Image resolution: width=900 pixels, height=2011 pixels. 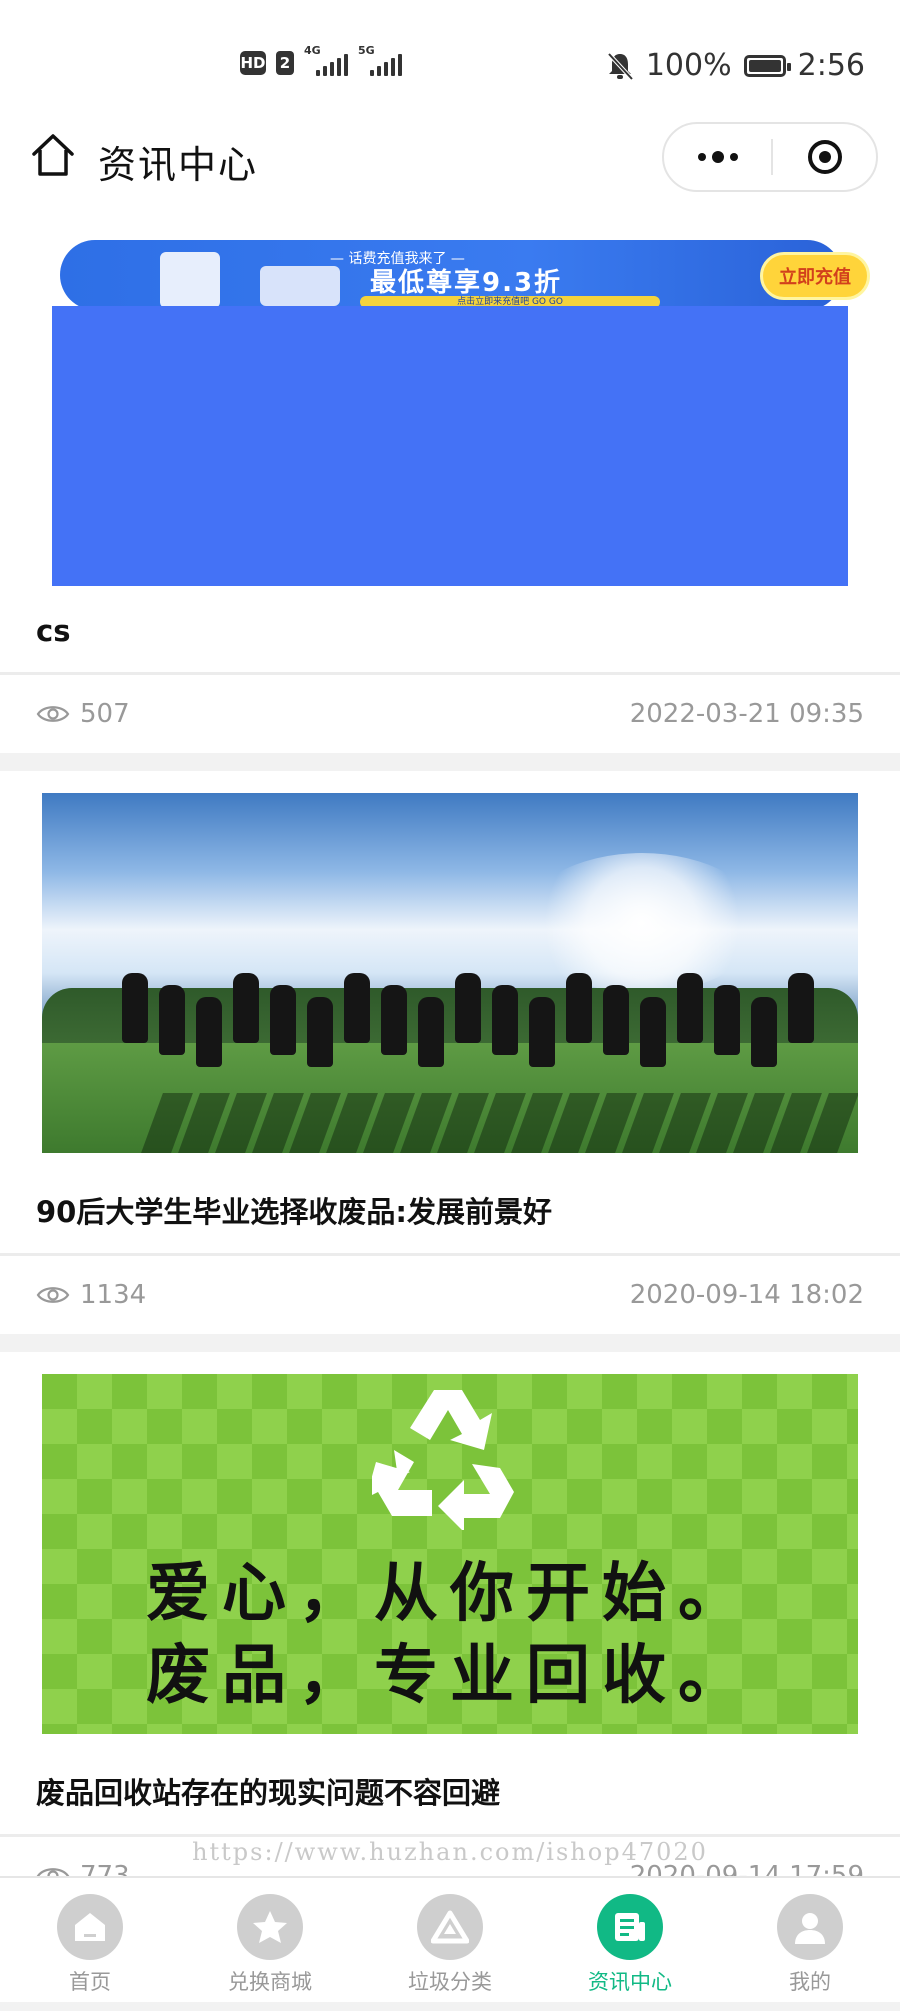 I want to click on status-left: HD 2 4G 5G, so click(x=321, y=61).